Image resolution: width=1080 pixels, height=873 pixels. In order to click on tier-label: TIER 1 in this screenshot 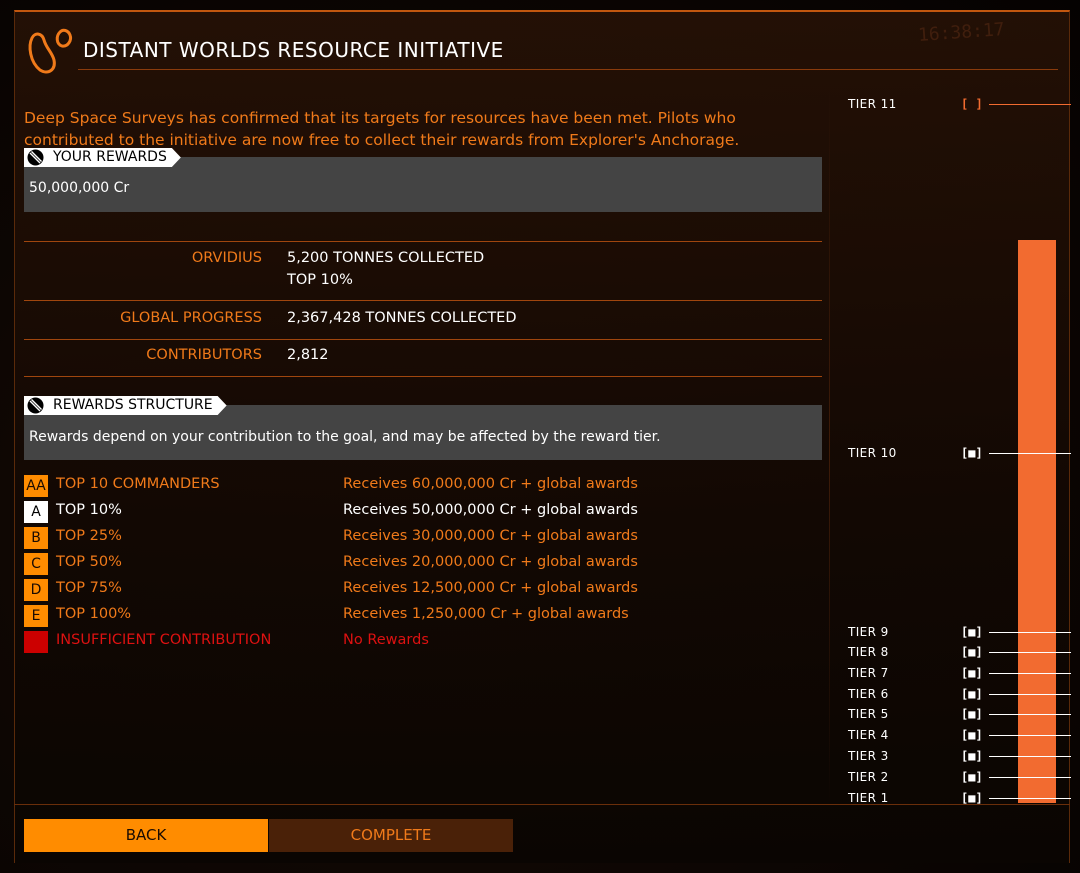, I will do `click(868, 798)`.